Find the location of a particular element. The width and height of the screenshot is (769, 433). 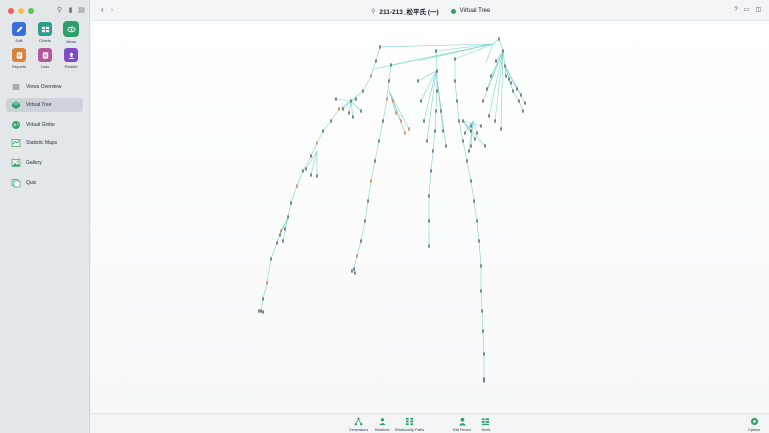

app-reports-button: Reports is located at coordinates (19, 58).